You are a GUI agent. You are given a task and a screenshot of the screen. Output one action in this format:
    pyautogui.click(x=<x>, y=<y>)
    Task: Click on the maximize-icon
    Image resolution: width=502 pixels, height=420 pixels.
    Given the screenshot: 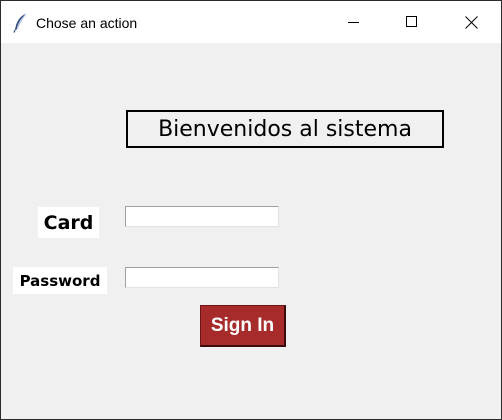 What is the action you would take?
    pyautogui.click(x=411, y=21)
    